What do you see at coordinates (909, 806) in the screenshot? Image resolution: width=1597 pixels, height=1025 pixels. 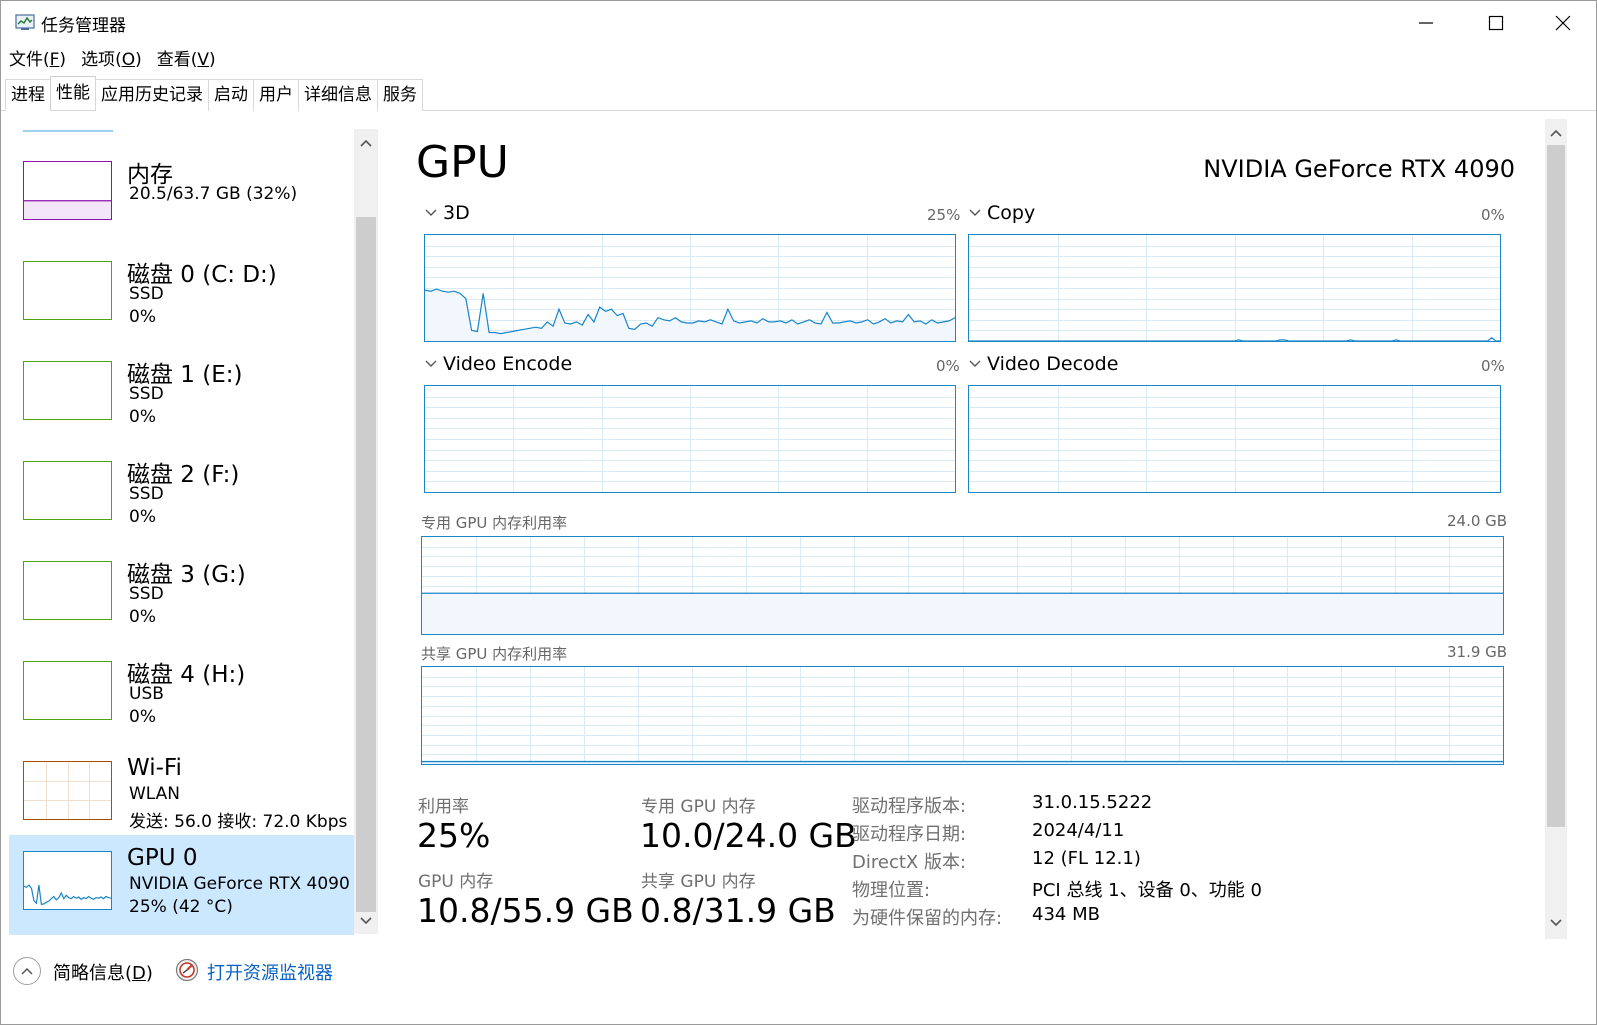 I see `driver-version-label: 驱动程序版本:` at bounding box center [909, 806].